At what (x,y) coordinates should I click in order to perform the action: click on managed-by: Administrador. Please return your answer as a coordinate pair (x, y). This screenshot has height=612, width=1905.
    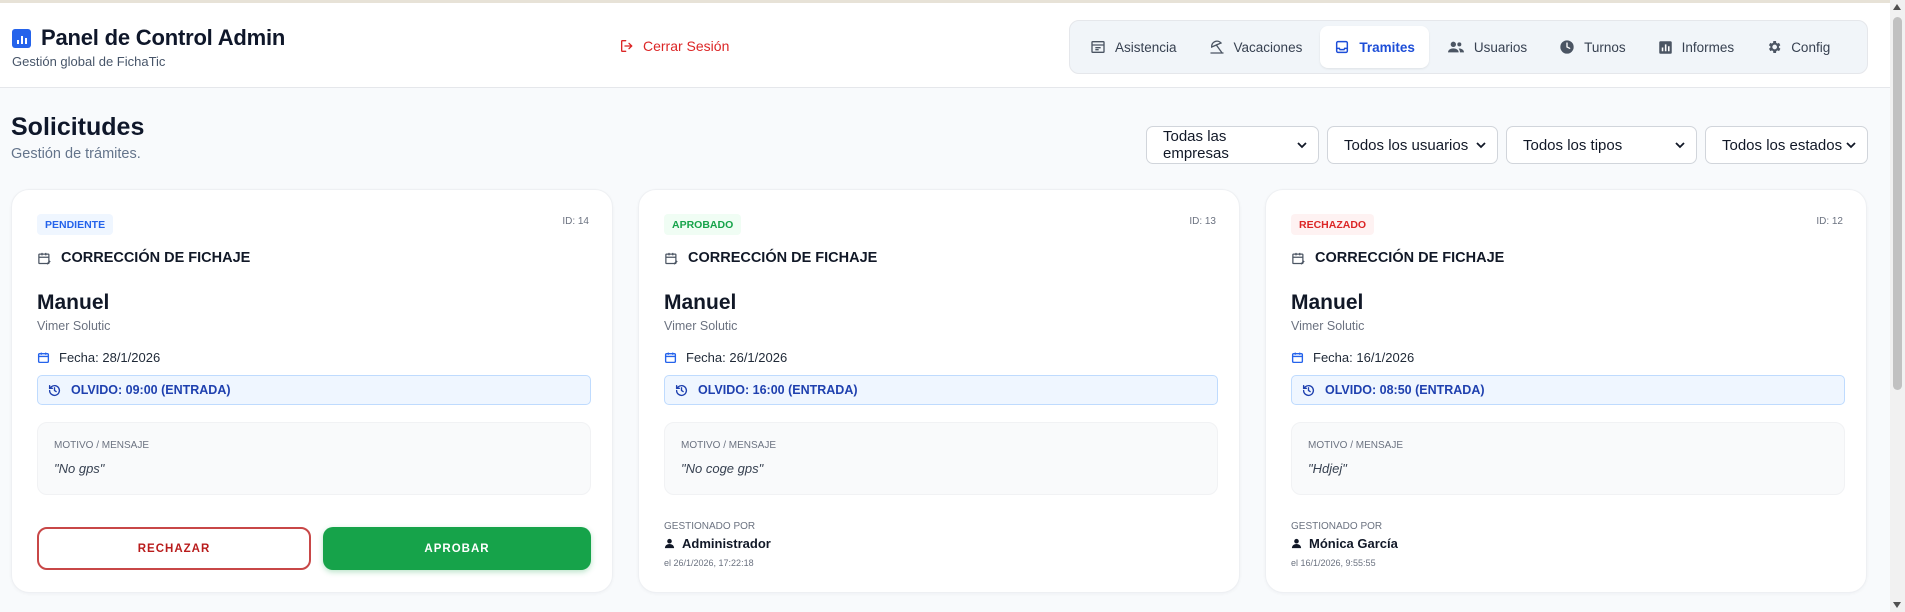
    Looking at the image, I should click on (717, 543).